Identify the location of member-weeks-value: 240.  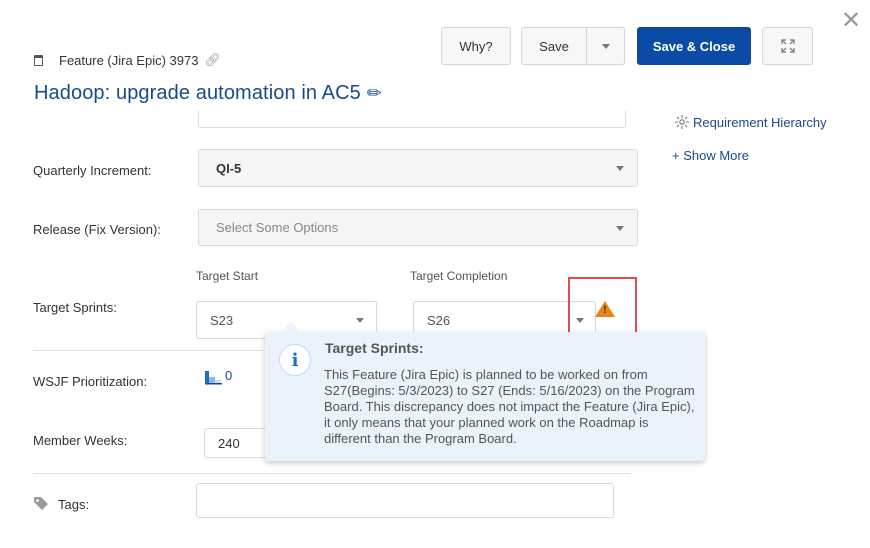
(229, 443).